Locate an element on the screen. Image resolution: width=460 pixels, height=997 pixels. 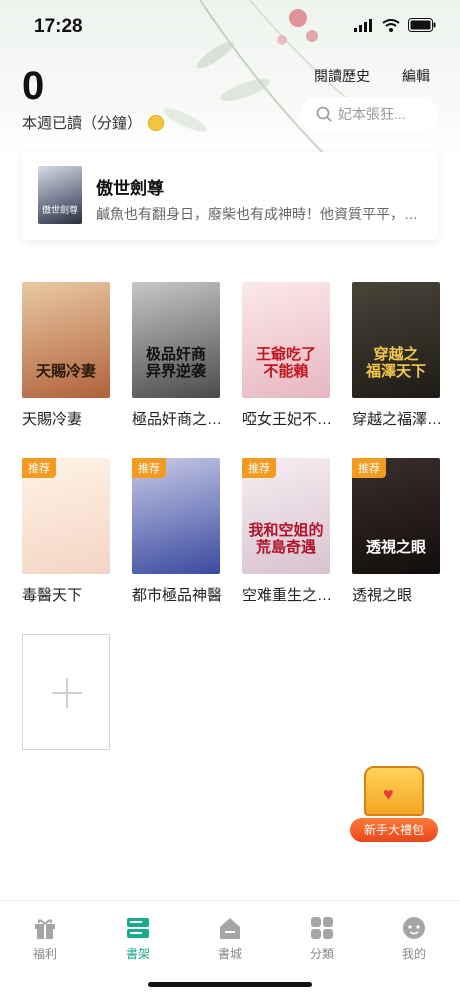
tab-label: 分類 is located at coordinates (321, 954).